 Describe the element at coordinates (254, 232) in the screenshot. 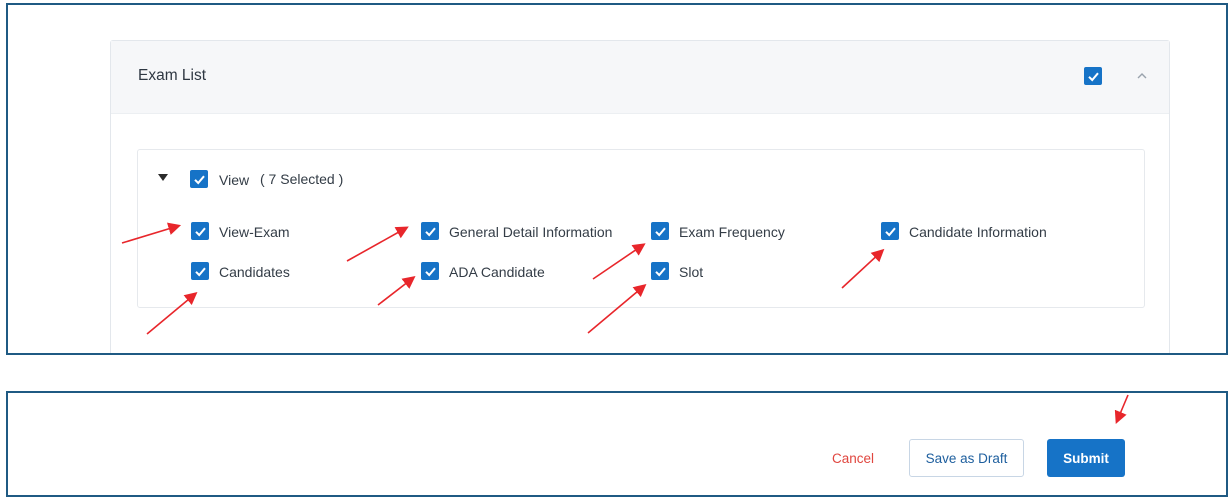

I see `permission-label: View-Exam` at that location.